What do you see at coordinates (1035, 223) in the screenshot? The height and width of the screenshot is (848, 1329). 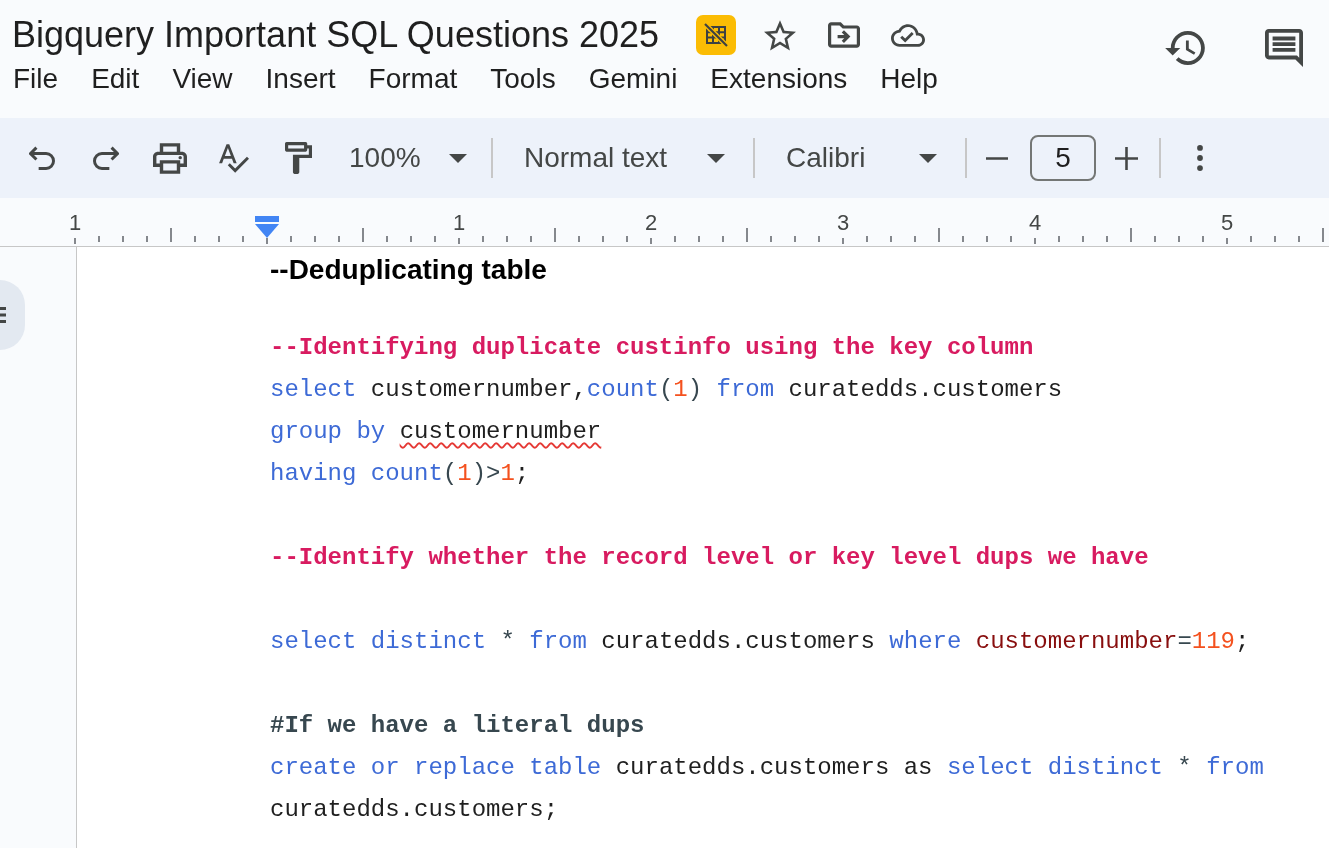 I see `ruler-number: 4` at bounding box center [1035, 223].